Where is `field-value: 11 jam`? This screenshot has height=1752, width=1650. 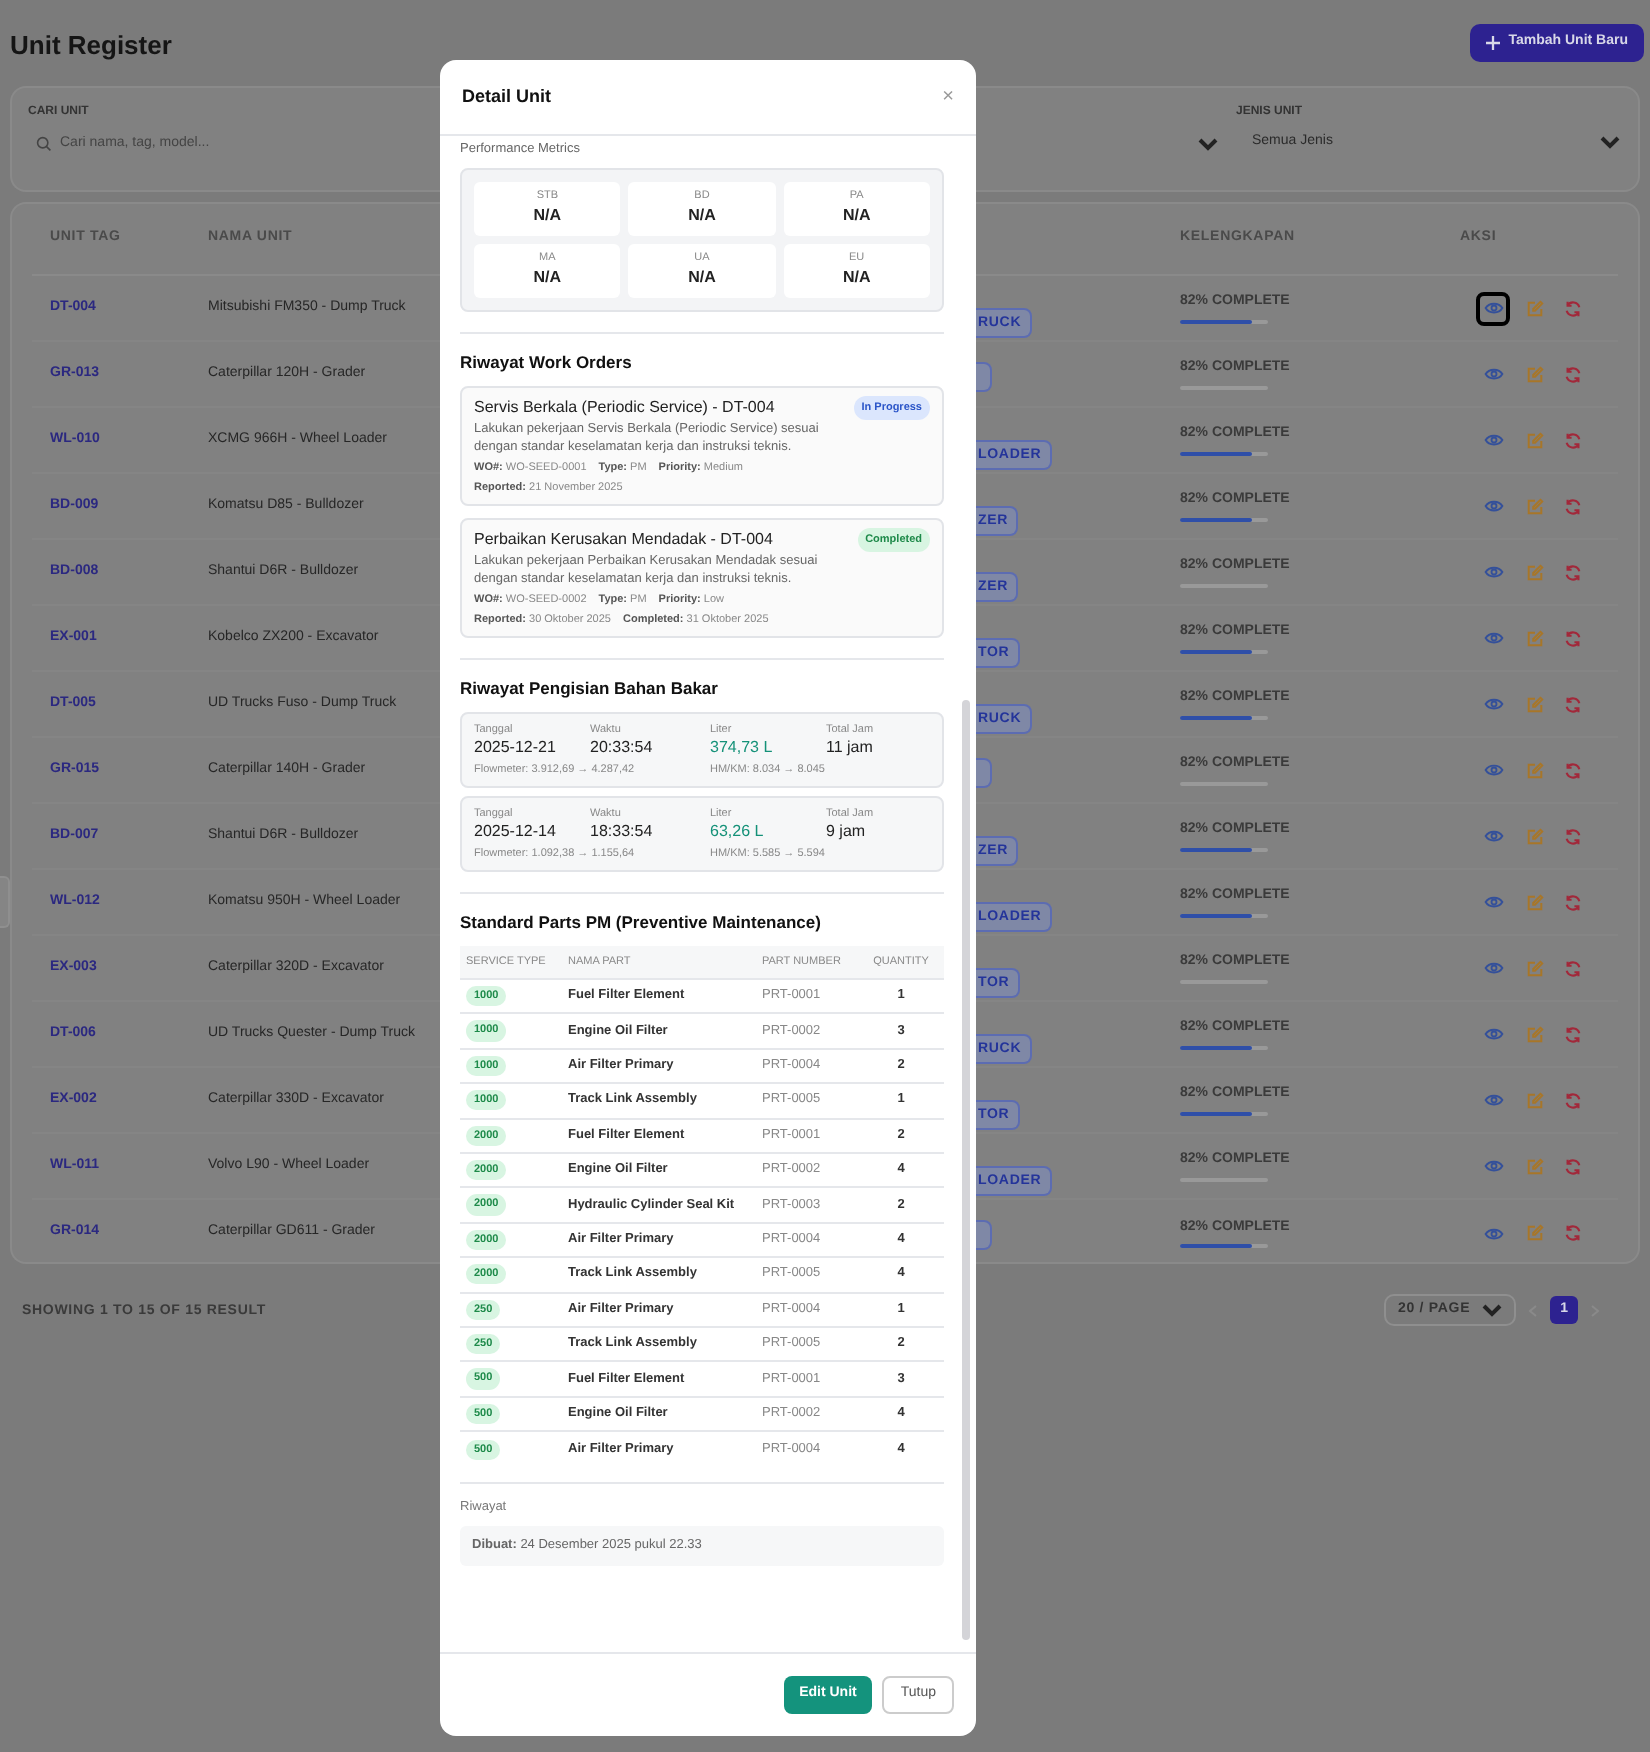
field-value: 11 jam is located at coordinates (850, 748).